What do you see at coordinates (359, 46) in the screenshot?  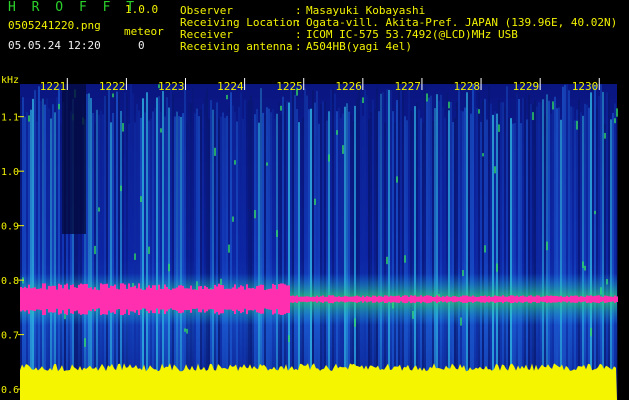 I see `antenna-value: A504HB(yagi 4el)` at bounding box center [359, 46].